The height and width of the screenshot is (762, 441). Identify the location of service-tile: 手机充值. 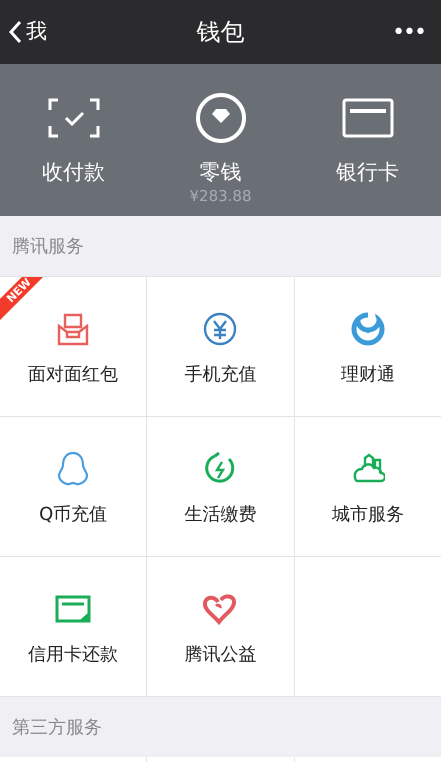
(220, 346).